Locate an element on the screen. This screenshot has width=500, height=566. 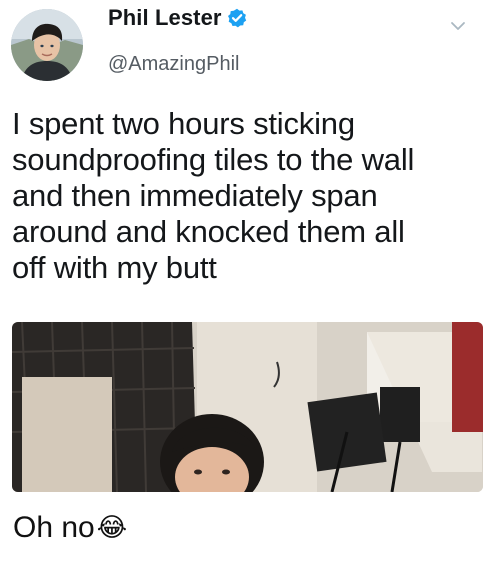
caption-text: Oh no is located at coordinates (54, 527).